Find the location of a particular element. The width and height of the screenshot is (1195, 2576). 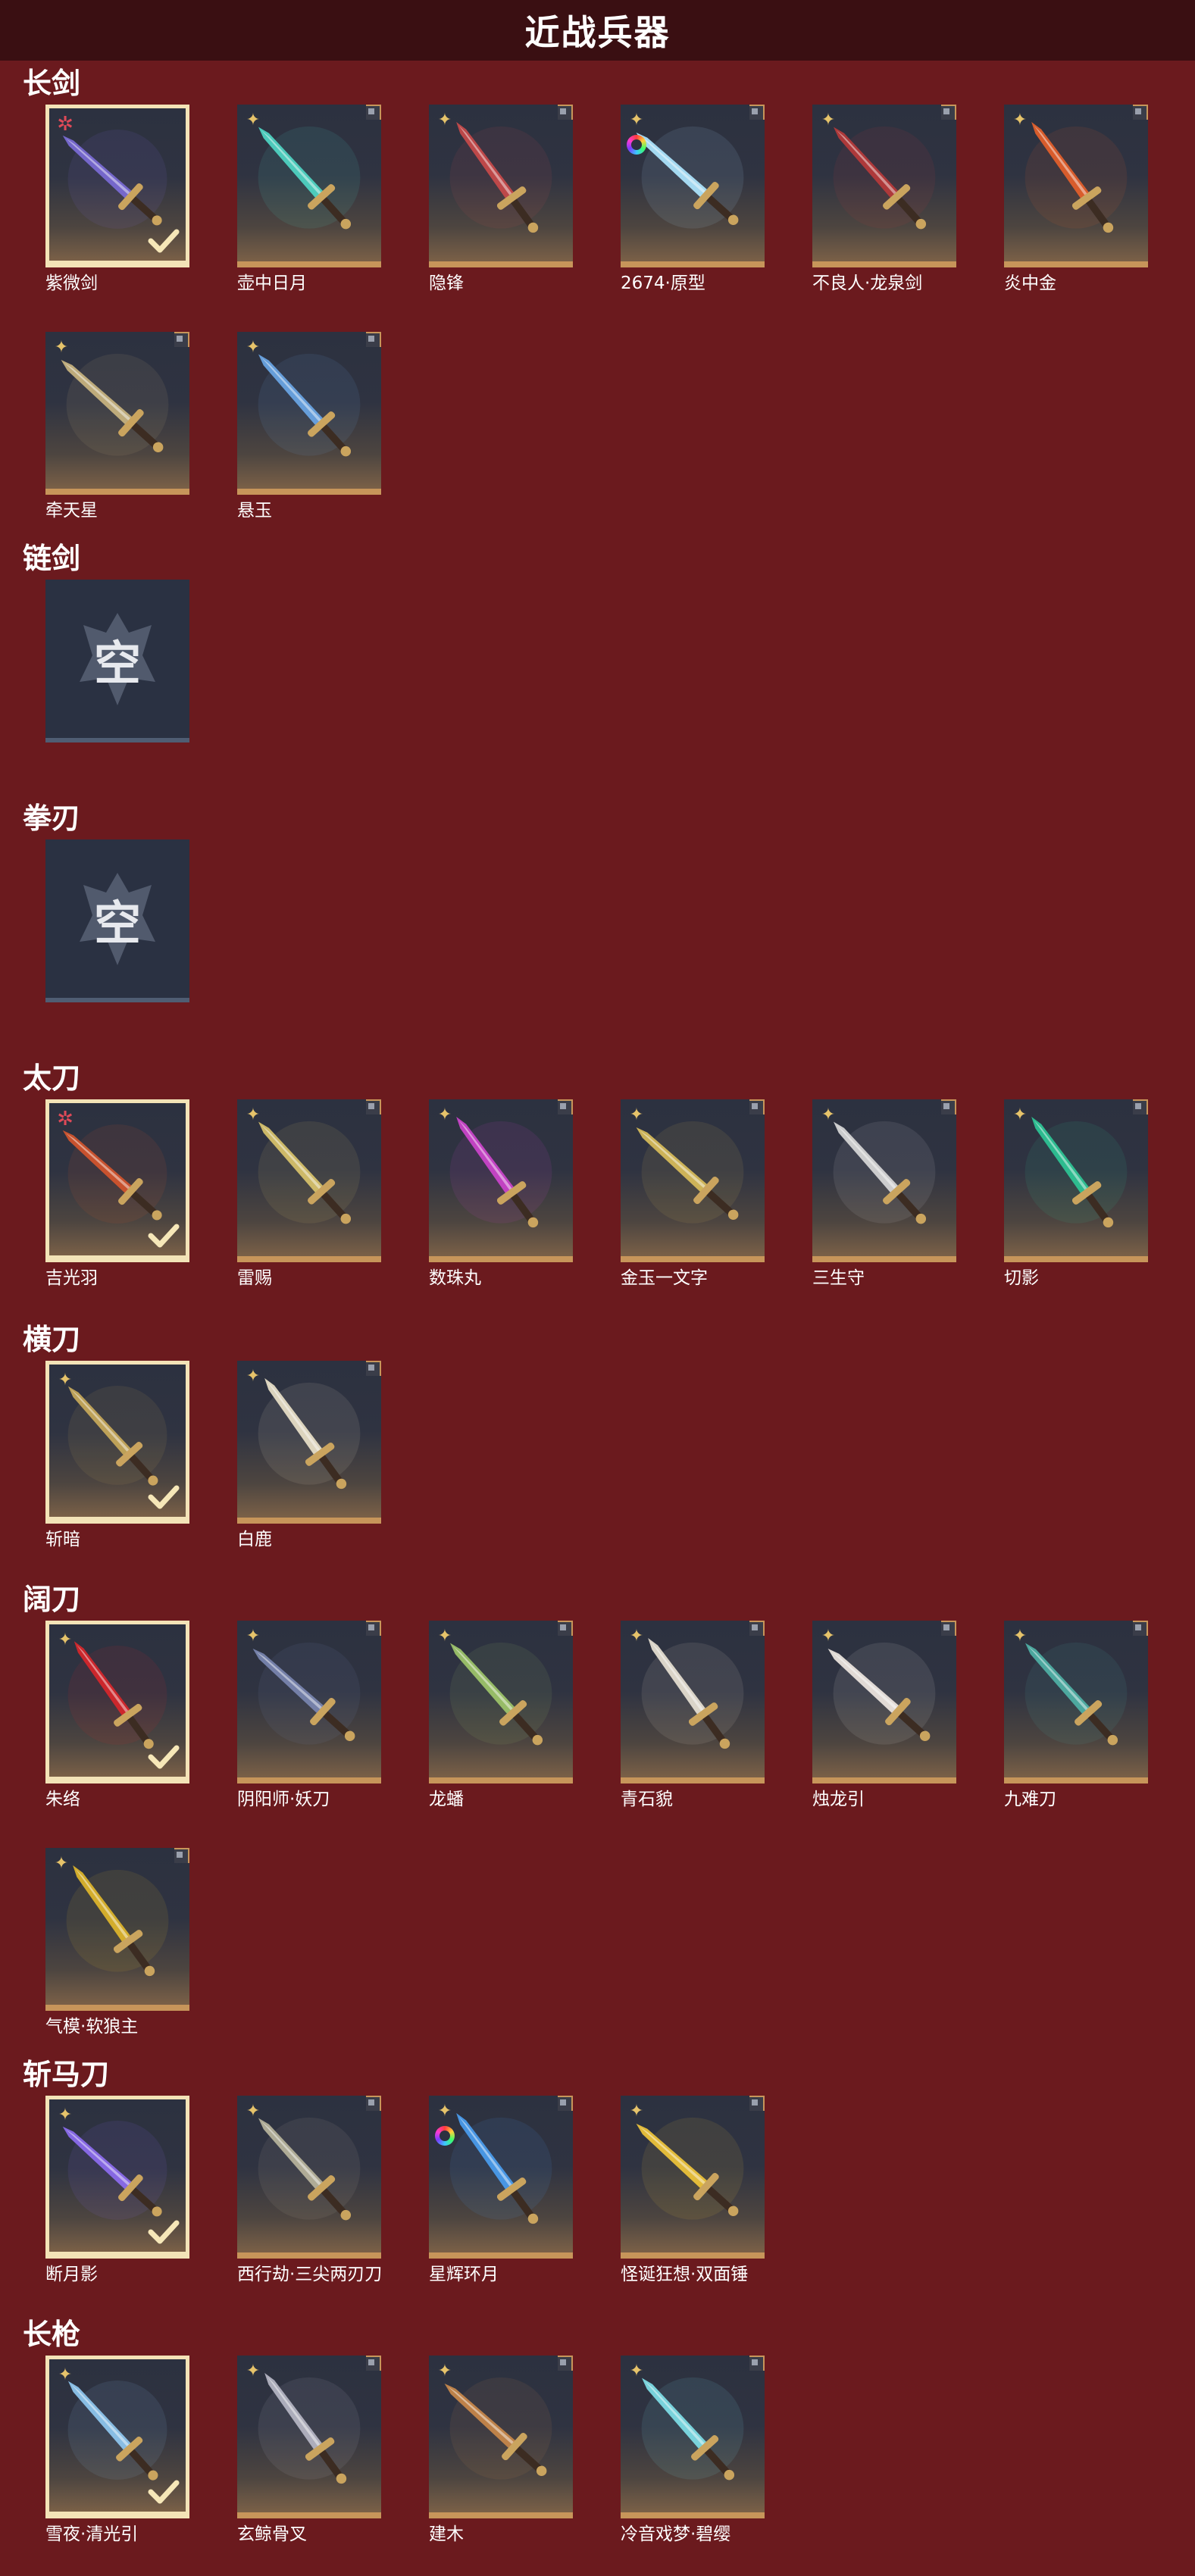

empty-slot-label: 空 is located at coordinates (117, 663).